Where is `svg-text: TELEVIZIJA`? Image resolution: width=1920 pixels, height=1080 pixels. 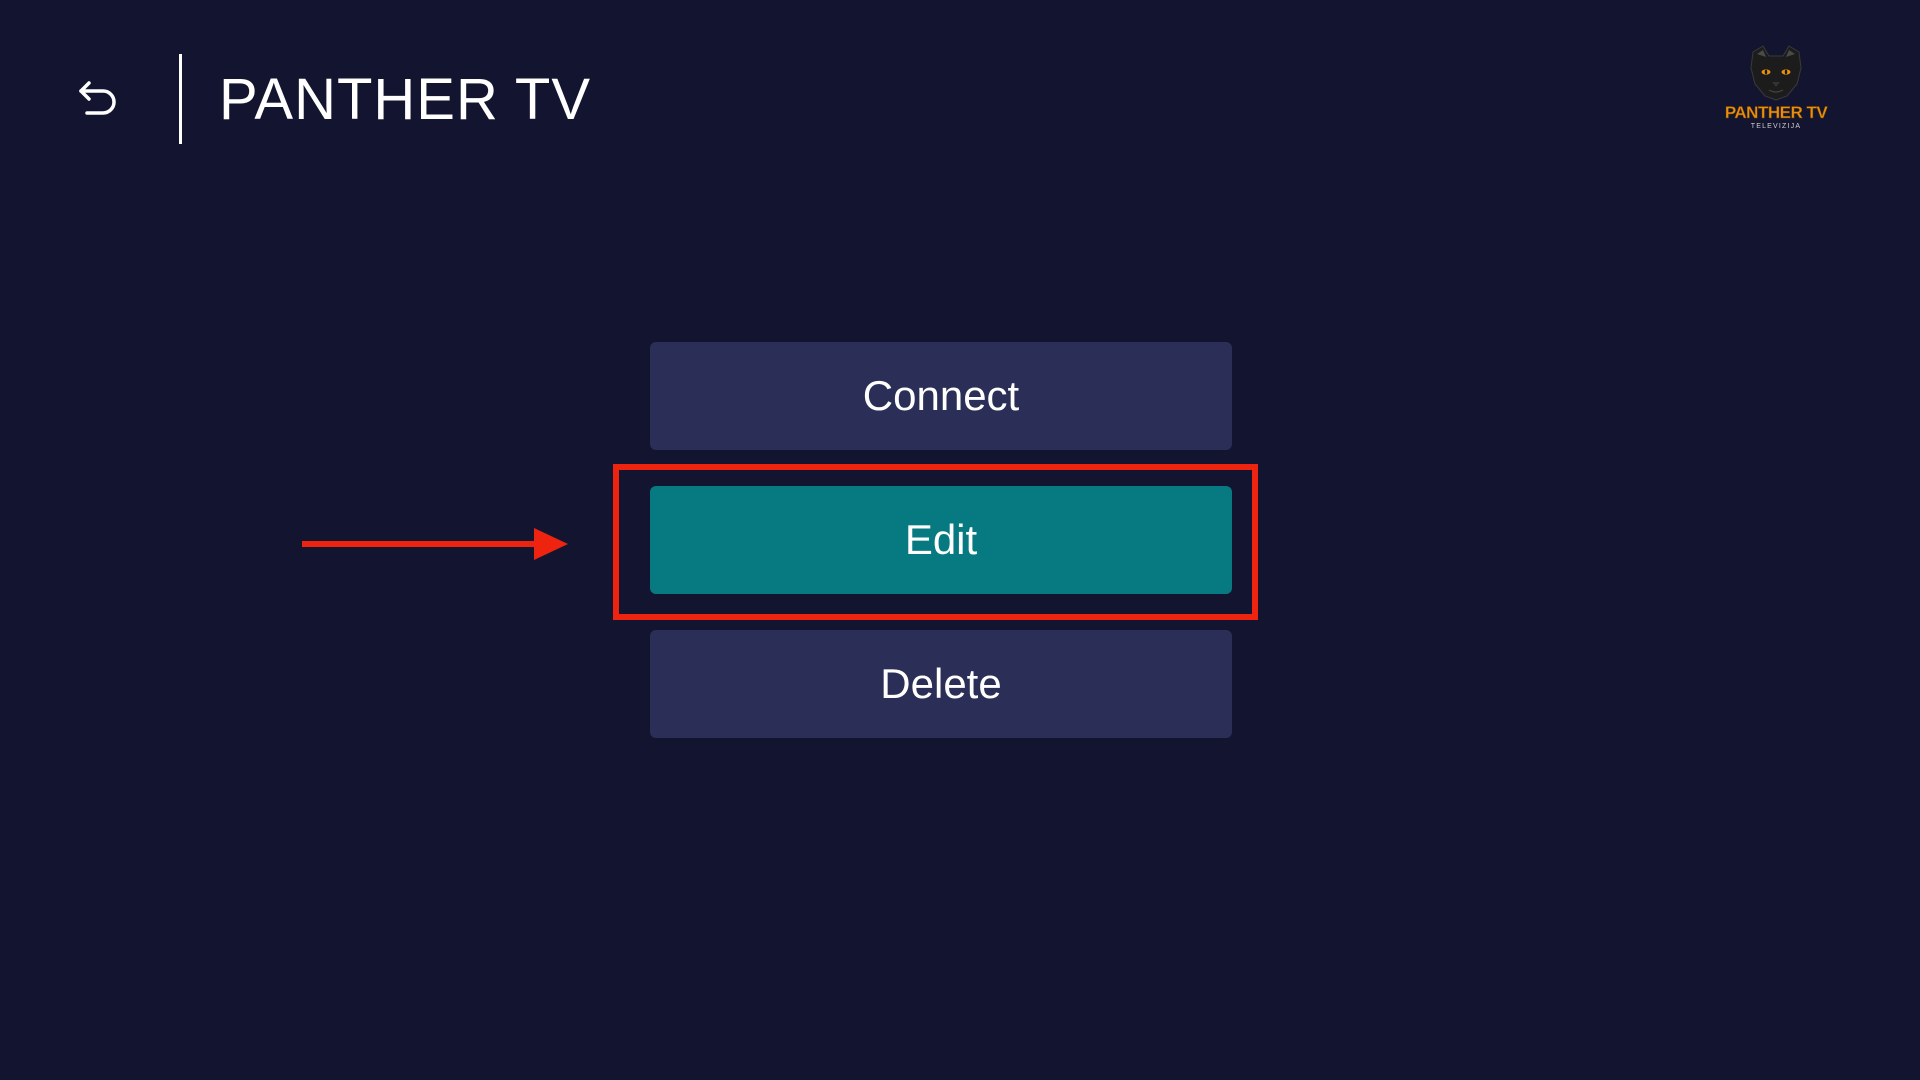
svg-text: TELEVIZIJA is located at coordinates (1776, 126).